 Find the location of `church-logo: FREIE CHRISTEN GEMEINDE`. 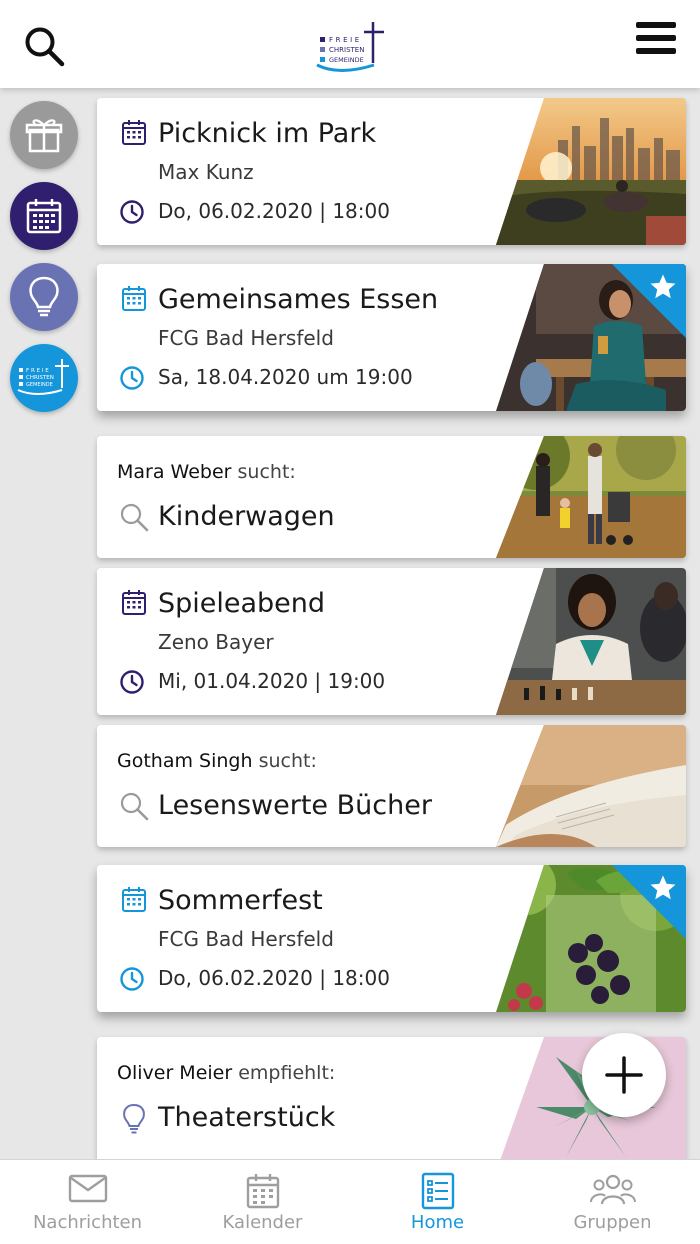

church-logo: FREIE CHRISTEN GEMEINDE is located at coordinates (351, 48).